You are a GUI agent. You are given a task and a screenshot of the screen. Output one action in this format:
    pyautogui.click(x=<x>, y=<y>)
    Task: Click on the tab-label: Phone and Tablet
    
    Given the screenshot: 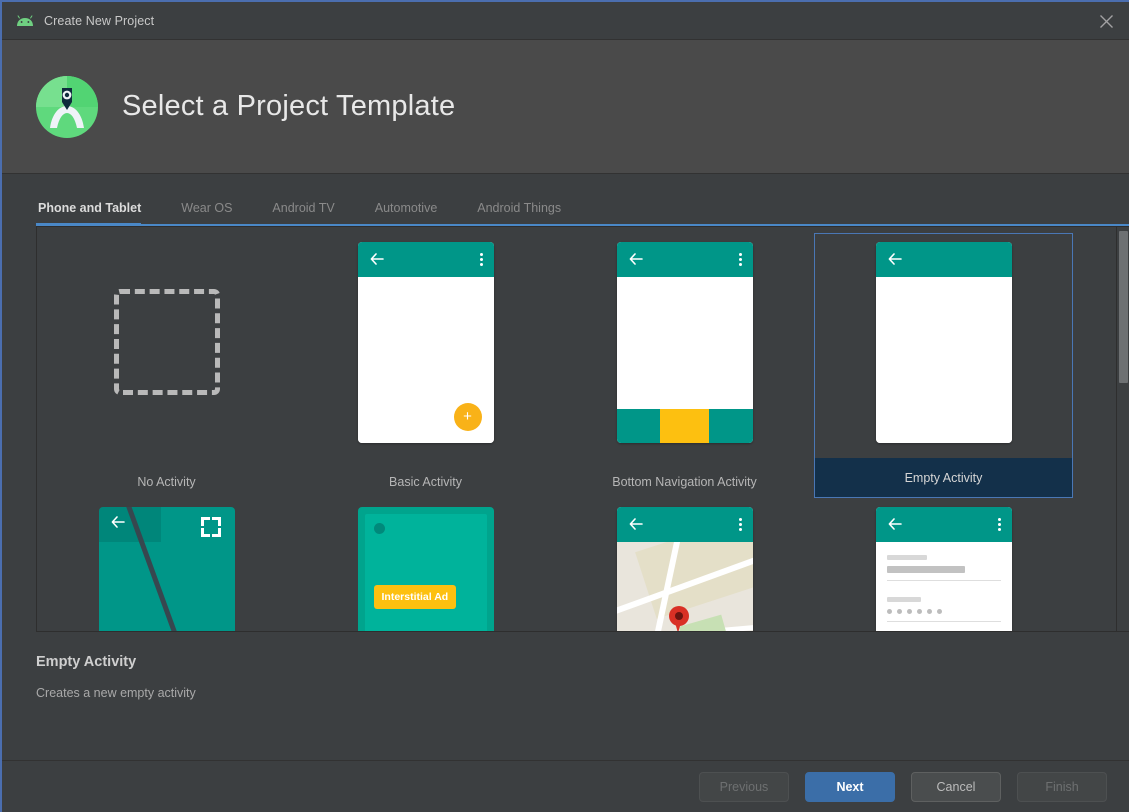 What is the action you would take?
    pyautogui.click(x=90, y=208)
    